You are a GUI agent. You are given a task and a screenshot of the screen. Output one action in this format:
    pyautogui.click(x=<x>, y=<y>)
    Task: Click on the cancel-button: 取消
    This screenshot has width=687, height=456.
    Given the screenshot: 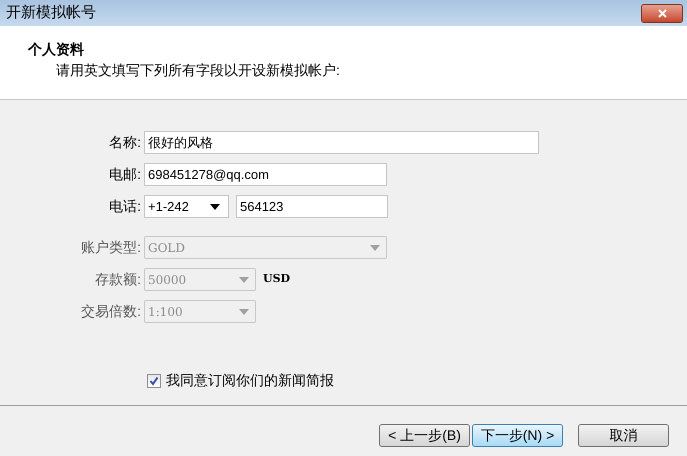 What is the action you would take?
    pyautogui.click(x=623, y=435)
    